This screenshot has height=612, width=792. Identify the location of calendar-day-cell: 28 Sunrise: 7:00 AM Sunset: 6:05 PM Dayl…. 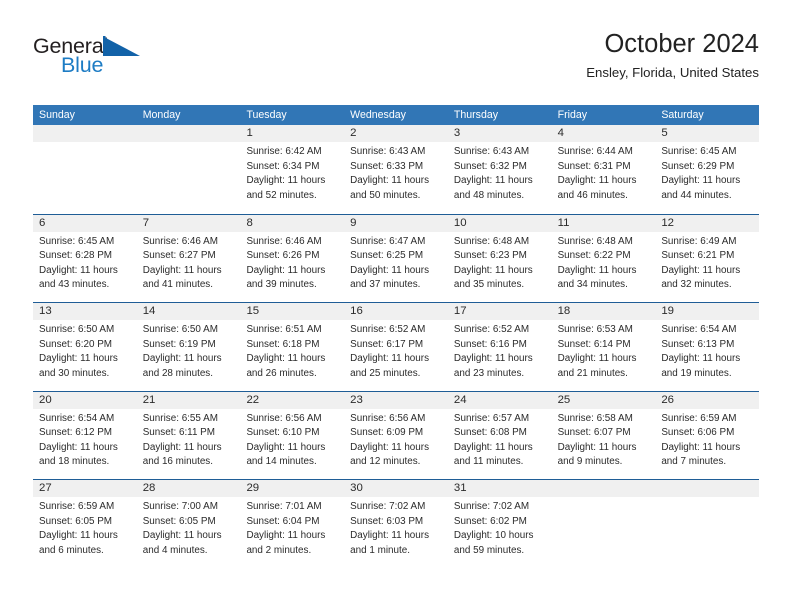
(188, 524).